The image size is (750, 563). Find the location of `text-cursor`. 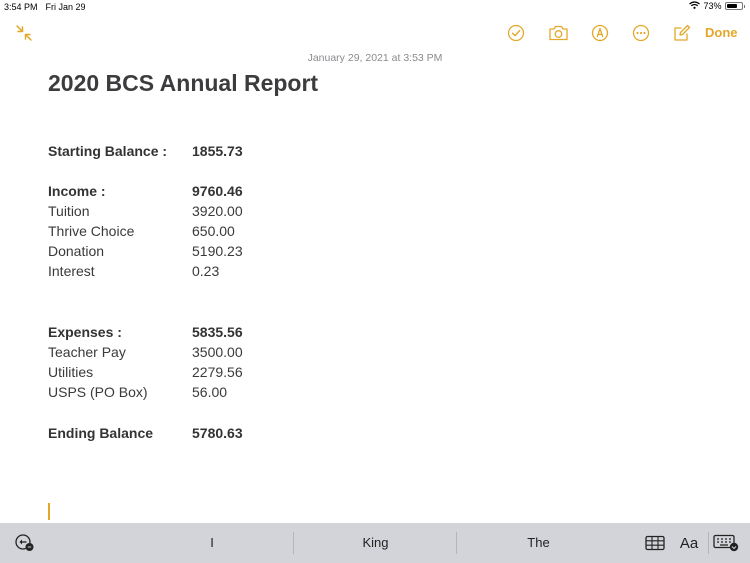

text-cursor is located at coordinates (49, 511).